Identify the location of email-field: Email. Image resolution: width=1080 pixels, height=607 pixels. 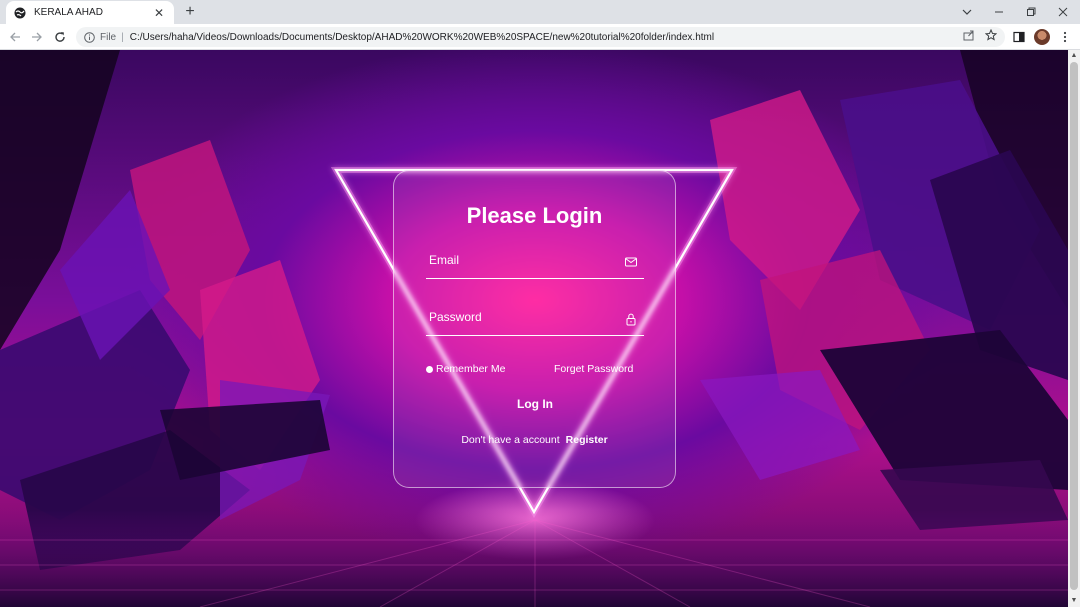
(535, 264).